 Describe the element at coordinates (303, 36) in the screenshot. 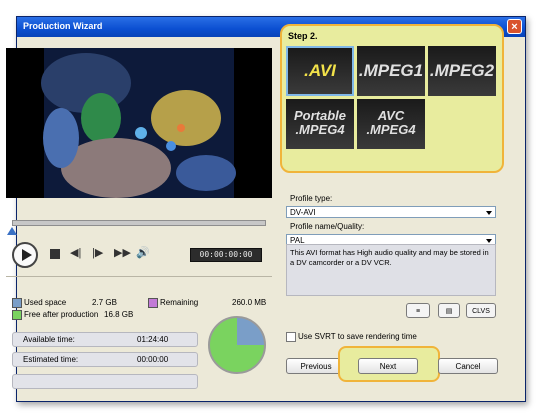

I see `step-label: Step 2.` at that location.